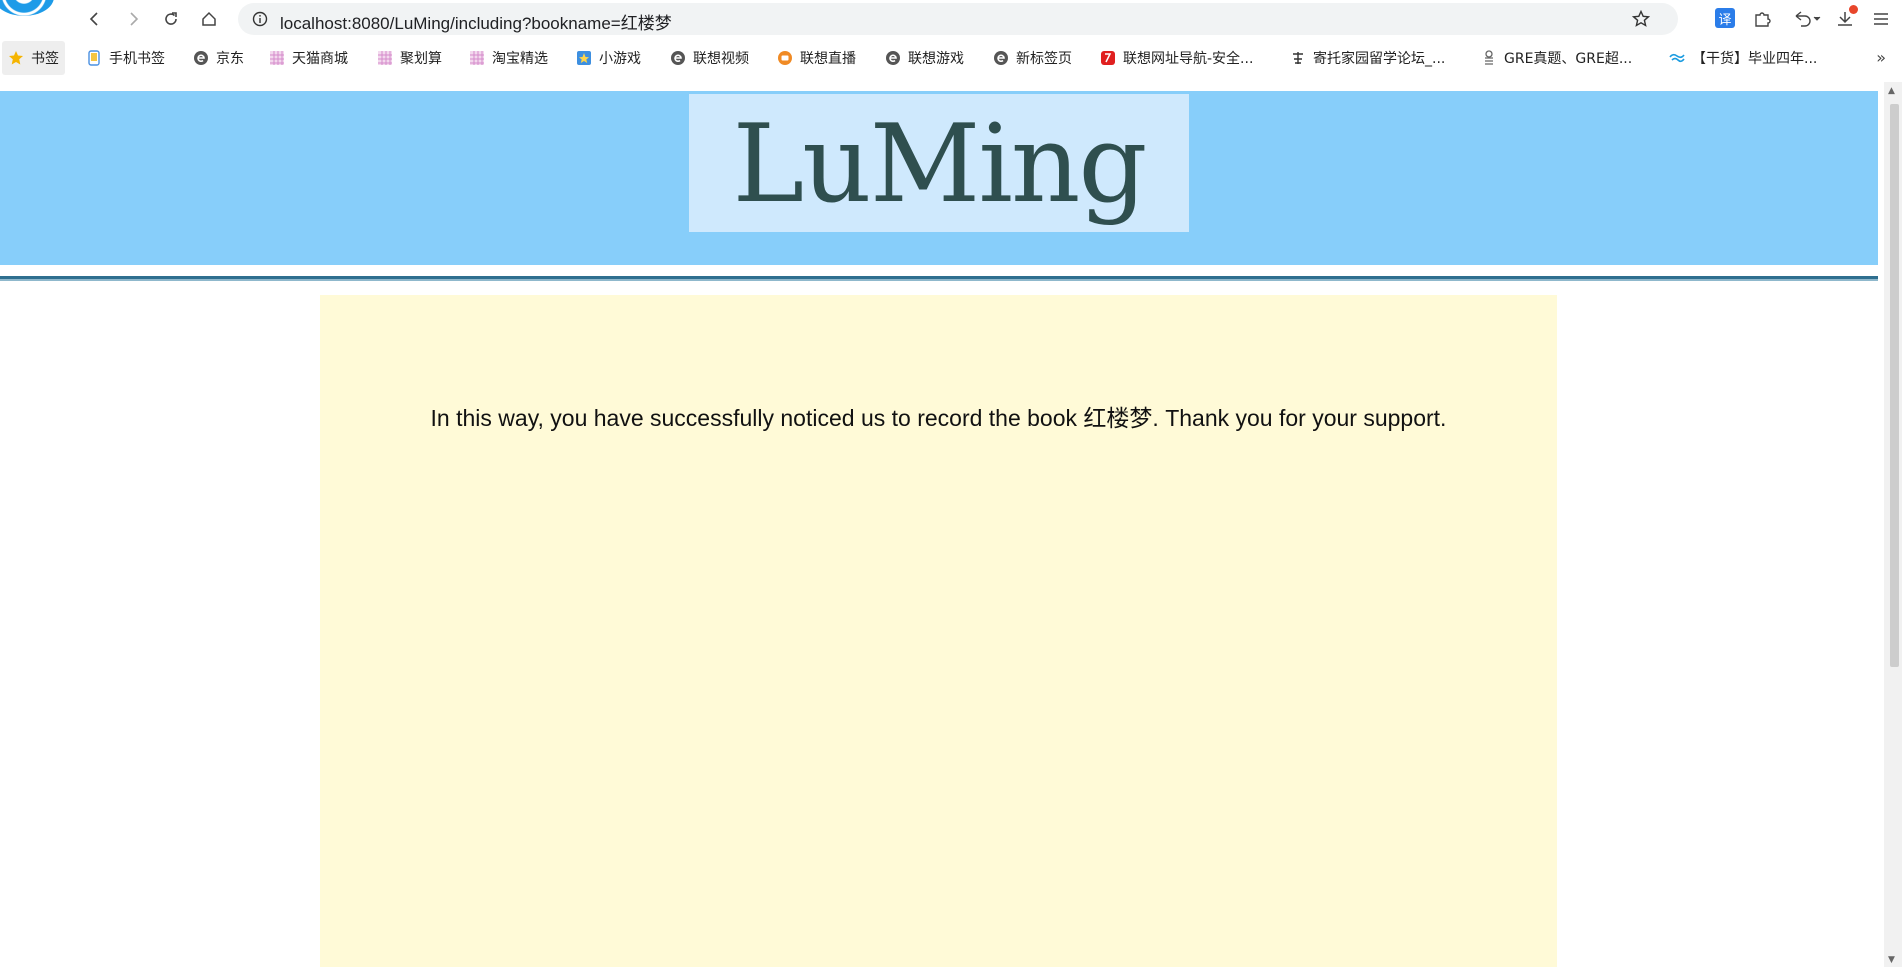 The image size is (1902, 967). What do you see at coordinates (1891, 960) in the screenshot?
I see `scroll-down-arrow-icon: ▼` at bounding box center [1891, 960].